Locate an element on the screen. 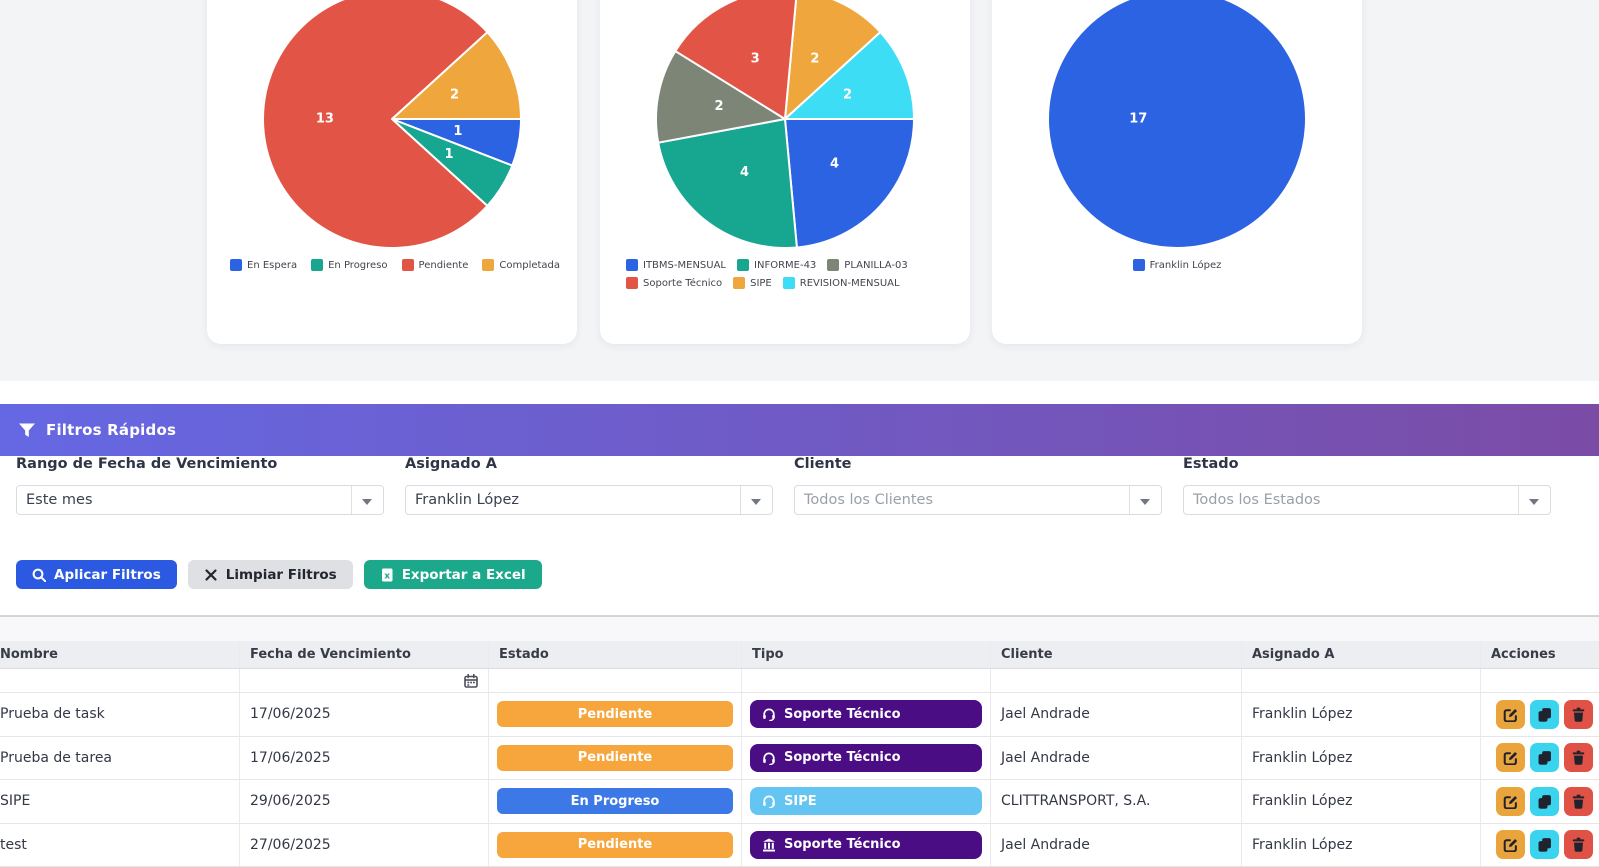 Image resolution: width=1599 pixels, height=867 pixels. cell-estado: En Progreso is located at coordinates (615, 801).